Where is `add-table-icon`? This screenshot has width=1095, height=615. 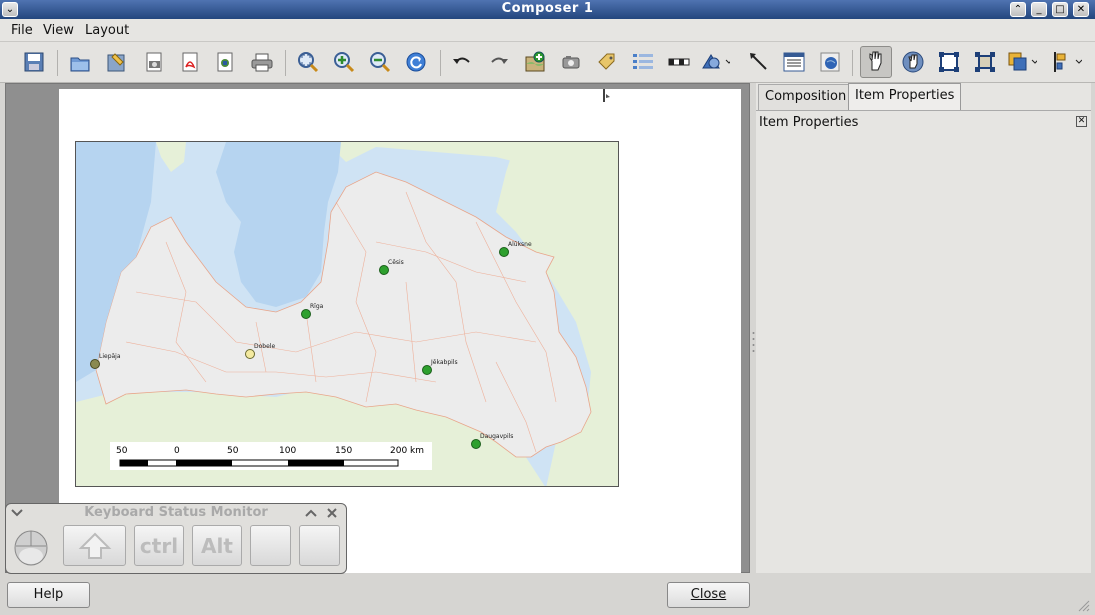 add-table-icon is located at coordinates (794, 62).